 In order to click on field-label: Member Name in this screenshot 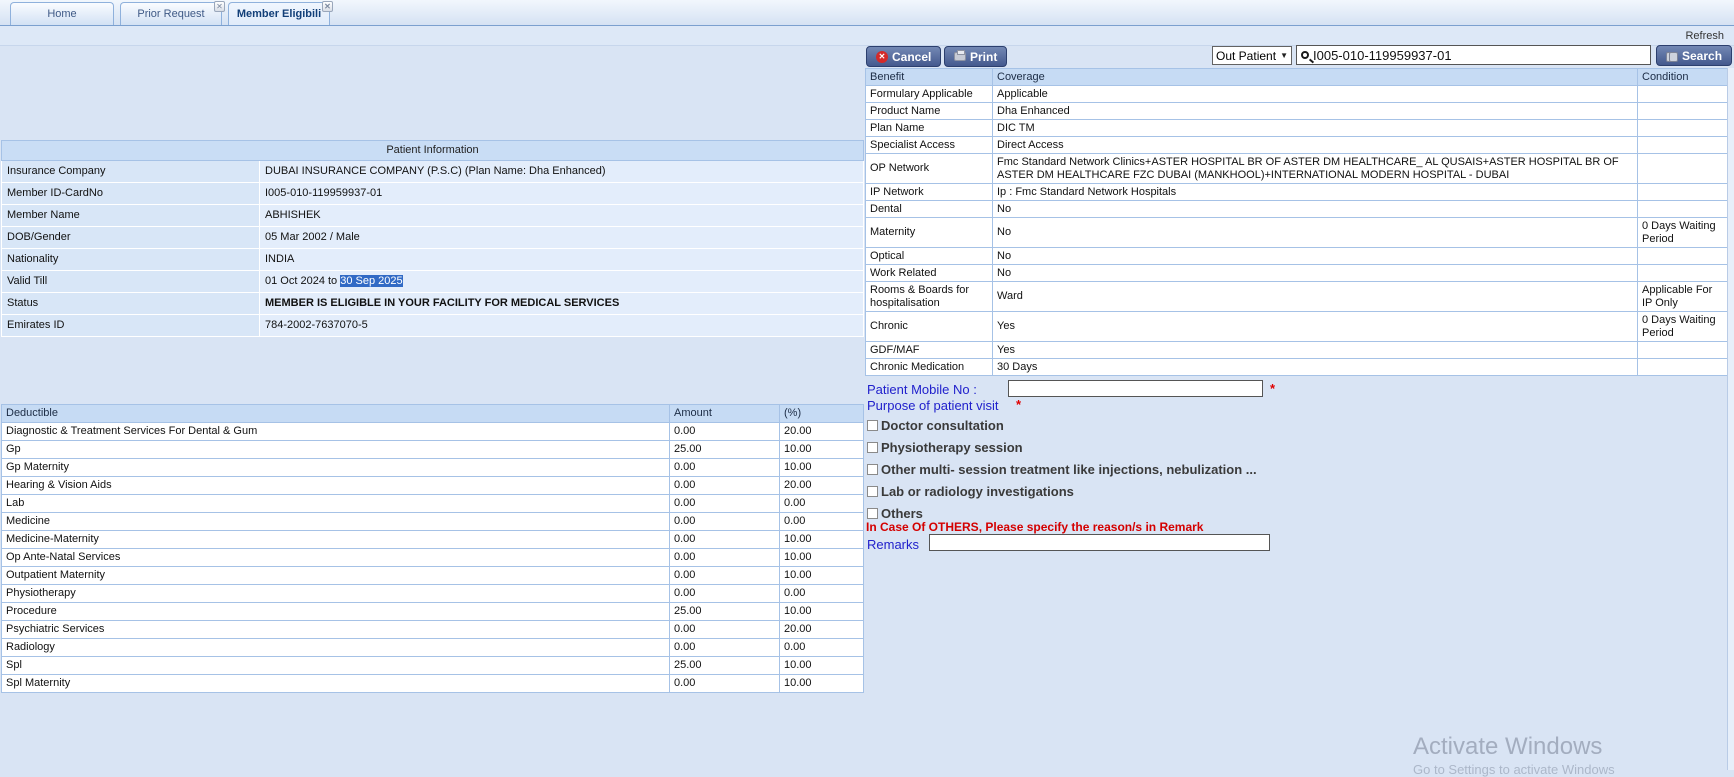, I will do `click(130, 215)`.